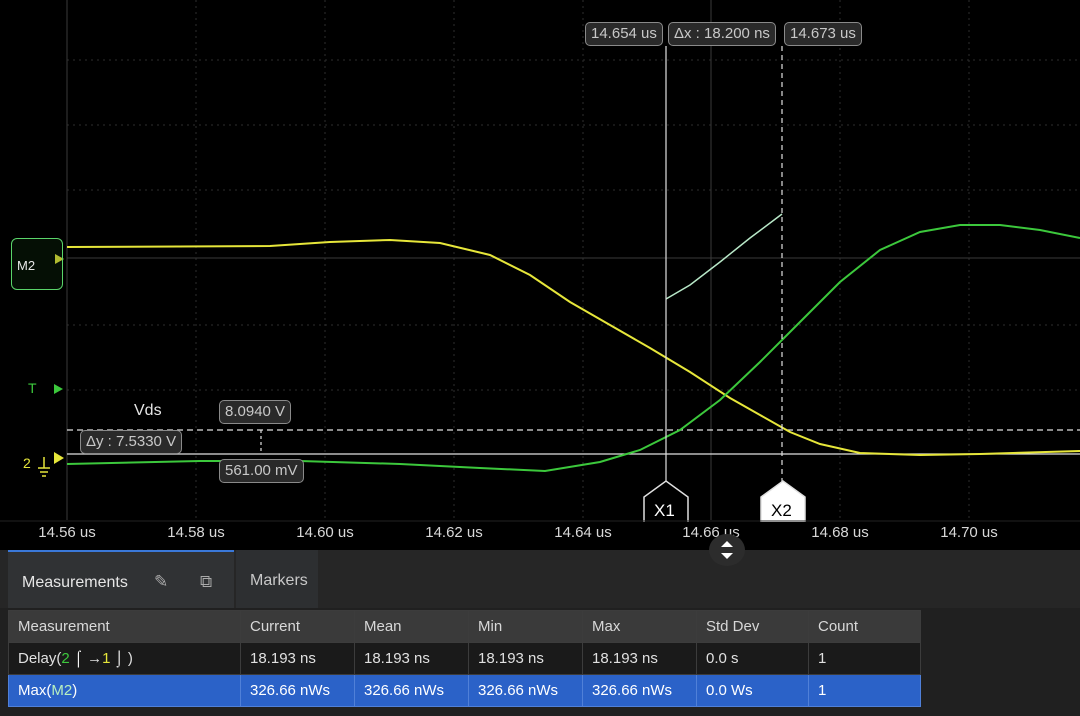 This screenshot has height=716, width=1080. Describe the element at coordinates (297, 690) in the screenshot. I see `current-value: 326.66 nWs` at that location.